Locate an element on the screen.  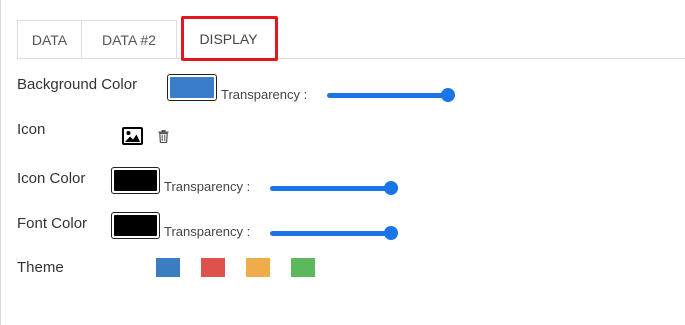
tab-data-2: DATA #2 is located at coordinates (129, 39).